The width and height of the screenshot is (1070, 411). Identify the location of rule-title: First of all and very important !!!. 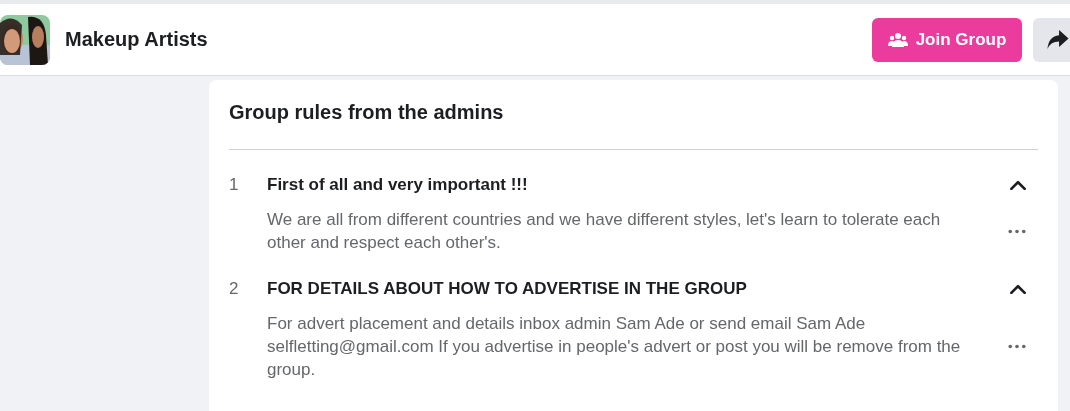
(638, 185).